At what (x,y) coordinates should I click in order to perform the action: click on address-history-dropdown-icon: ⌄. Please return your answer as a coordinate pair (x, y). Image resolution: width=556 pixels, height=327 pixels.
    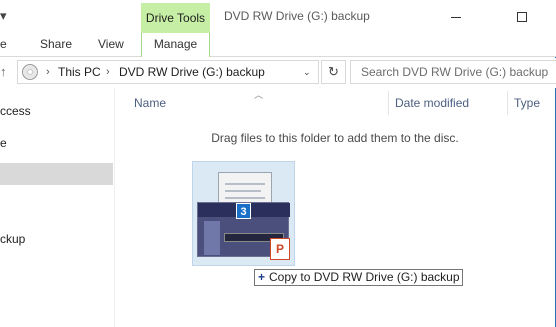
    Looking at the image, I should click on (307, 72).